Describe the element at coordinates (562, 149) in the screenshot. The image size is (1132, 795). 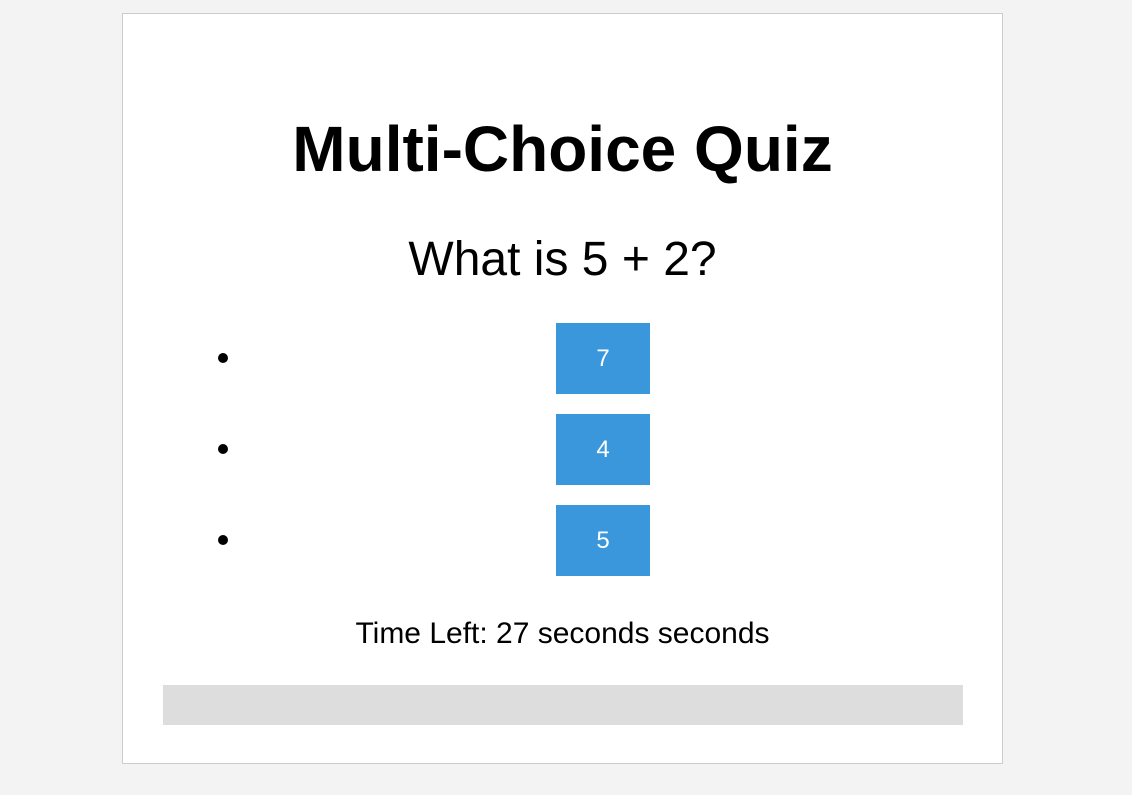
I see `quiz-title: Multi-Choice Quiz` at that location.